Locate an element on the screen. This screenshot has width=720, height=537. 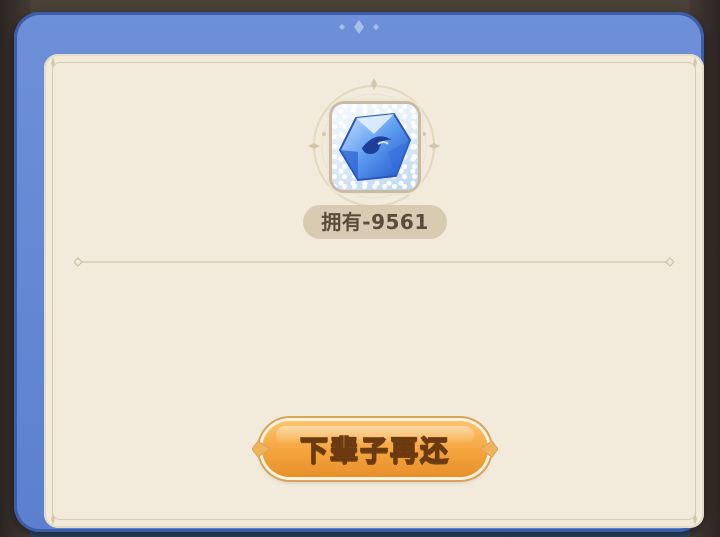
blue-crystal-gem-icon is located at coordinates (375, 147).